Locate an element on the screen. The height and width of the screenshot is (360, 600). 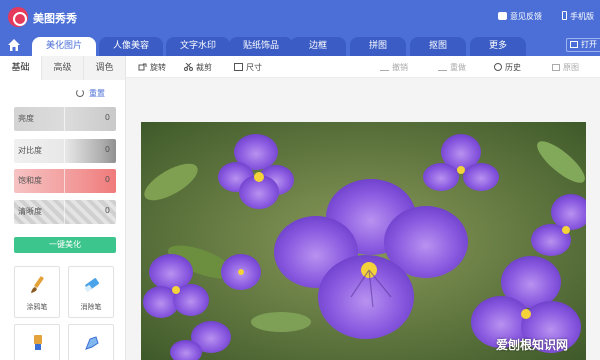
contrast-label: 对比度 is located at coordinates (30, 150).